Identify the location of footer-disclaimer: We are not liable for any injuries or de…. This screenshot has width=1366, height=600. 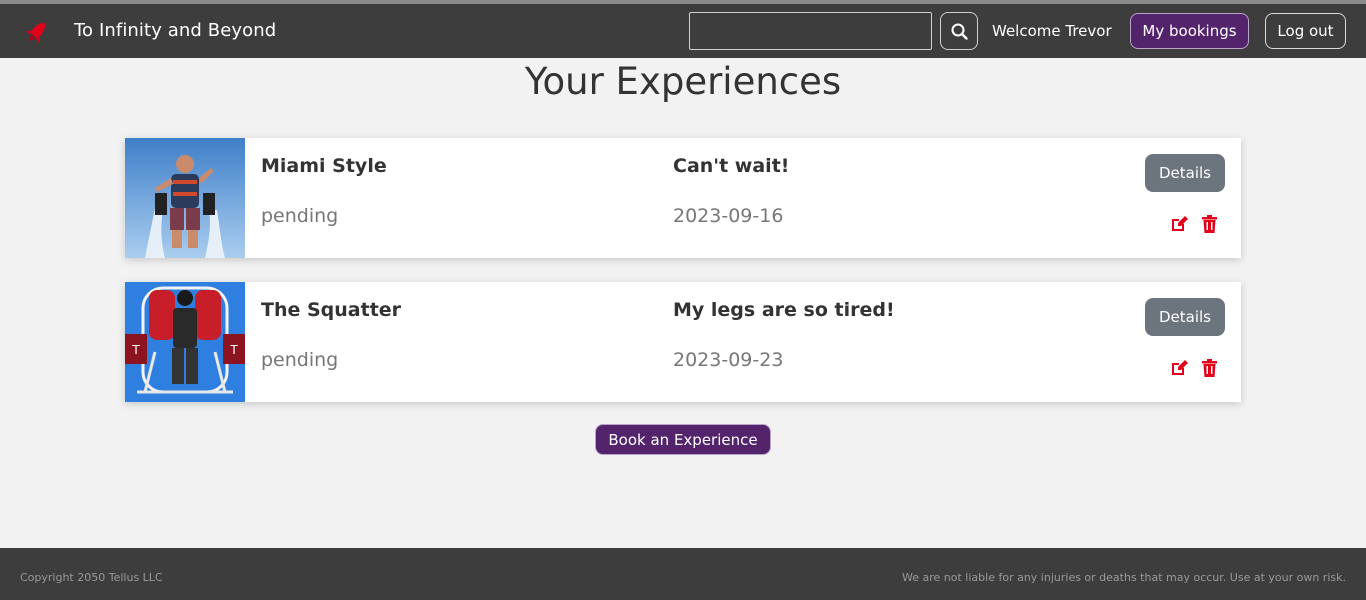
(1124, 577).